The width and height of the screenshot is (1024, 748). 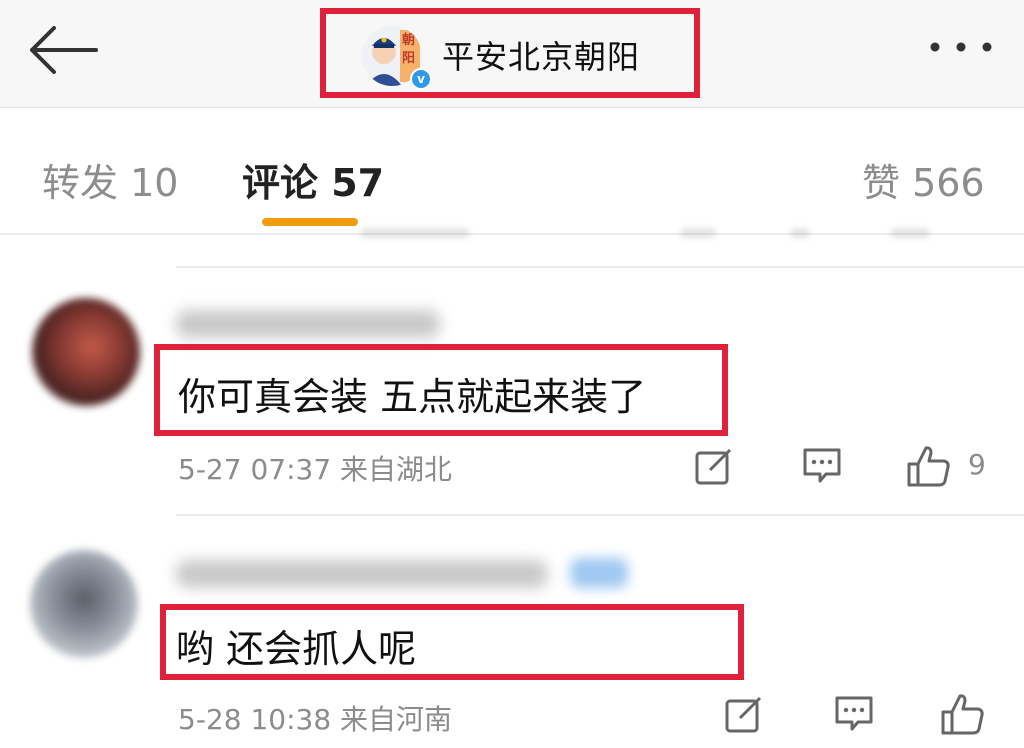 What do you see at coordinates (923, 179) in the screenshot?
I see `tab-likes: 赞 566` at bounding box center [923, 179].